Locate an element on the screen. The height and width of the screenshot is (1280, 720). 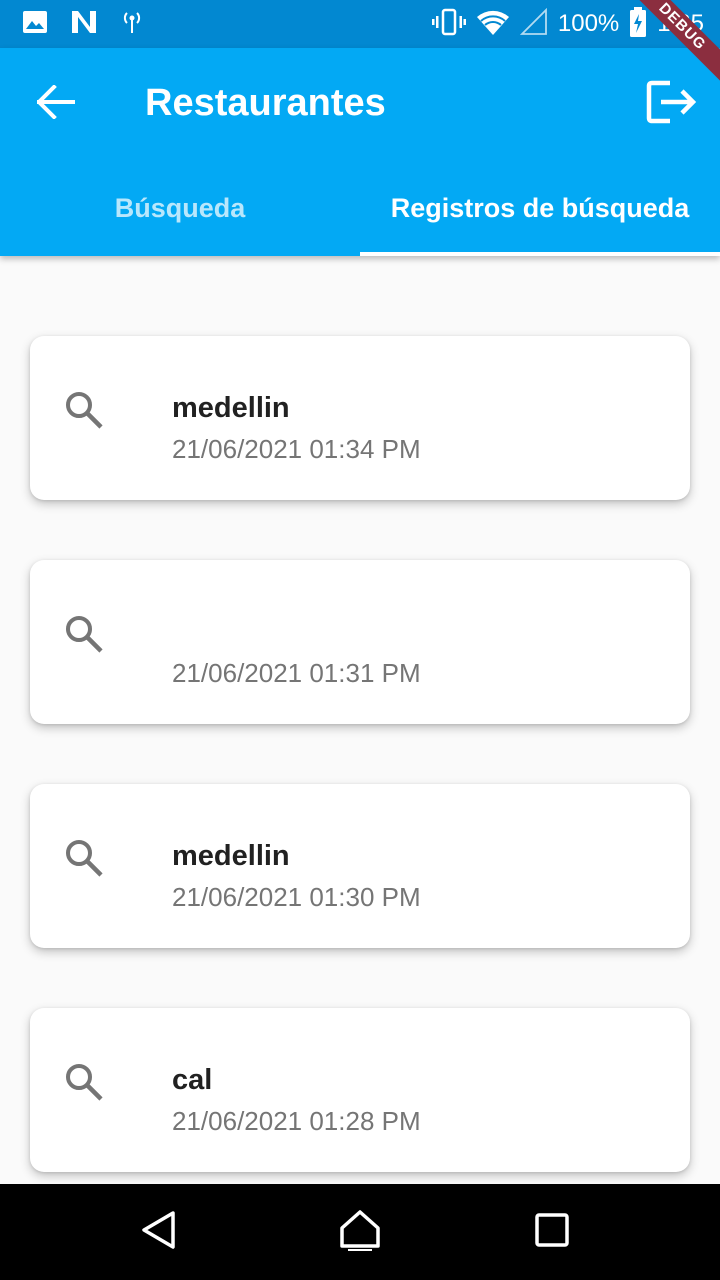
wifi-icon is located at coordinates (493, 24).